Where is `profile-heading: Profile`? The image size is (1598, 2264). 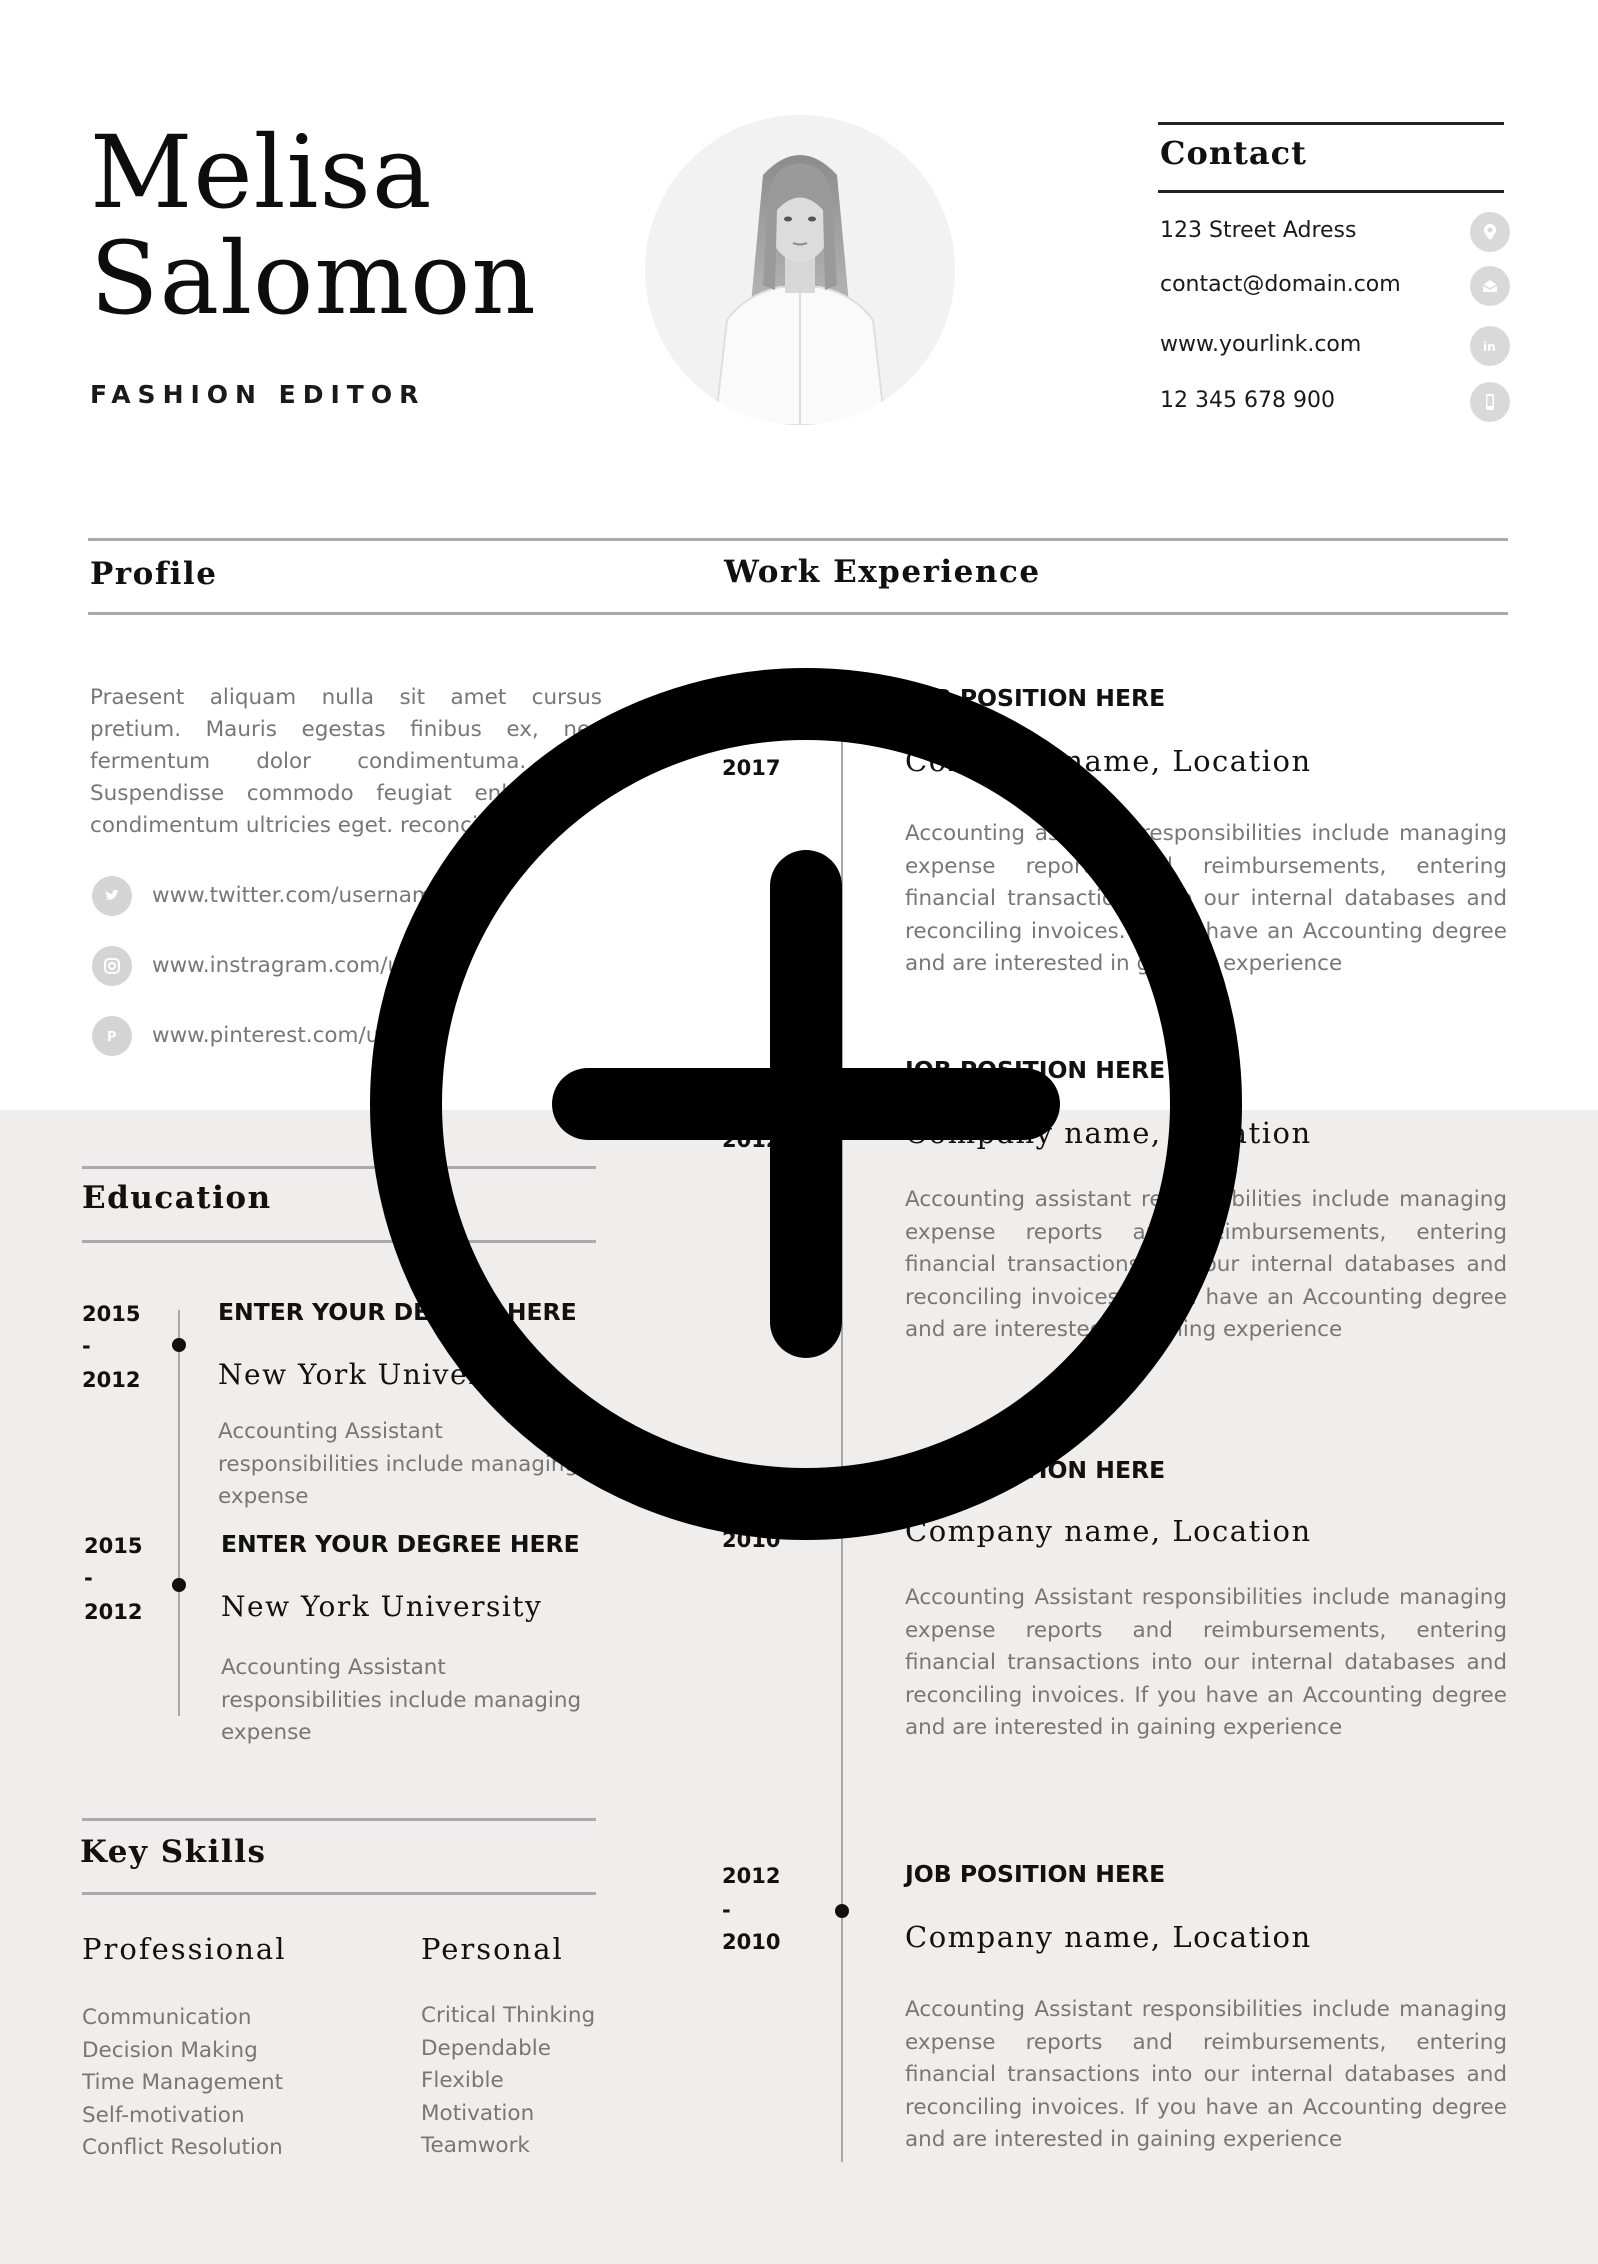 profile-heading: Profile is located at coordinates (154, 574).